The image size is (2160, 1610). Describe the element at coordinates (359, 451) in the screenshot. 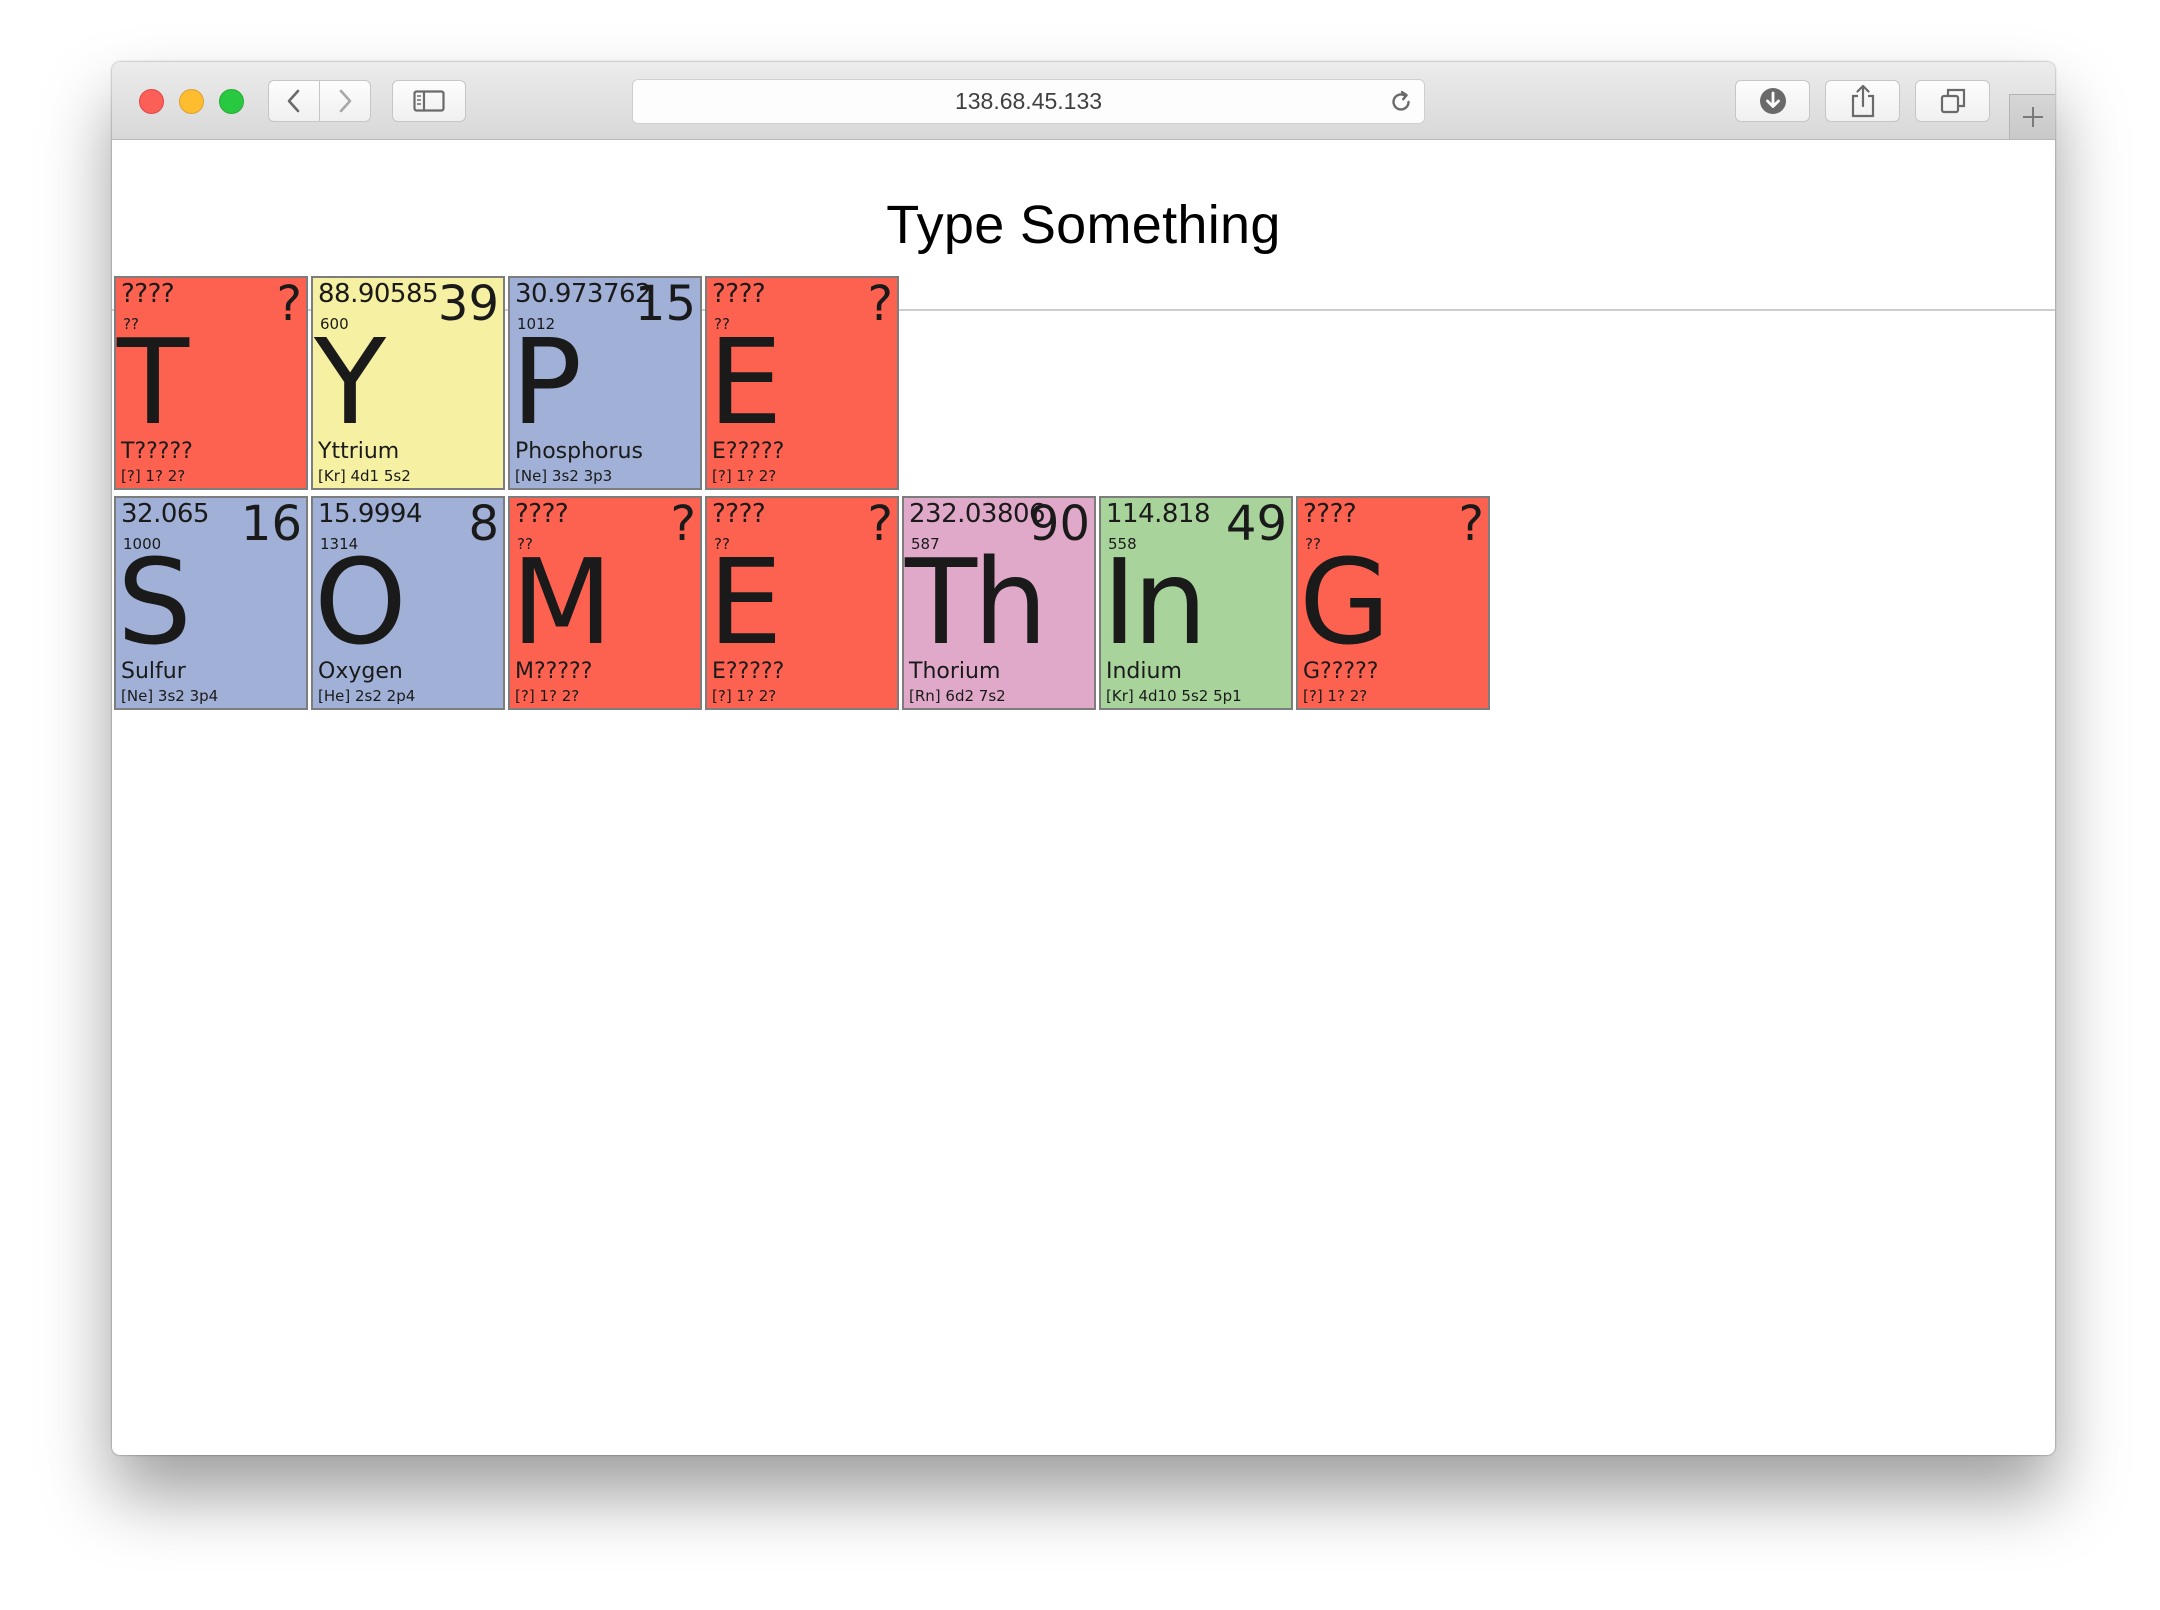

I see `element-name: Yttrium` at that location.